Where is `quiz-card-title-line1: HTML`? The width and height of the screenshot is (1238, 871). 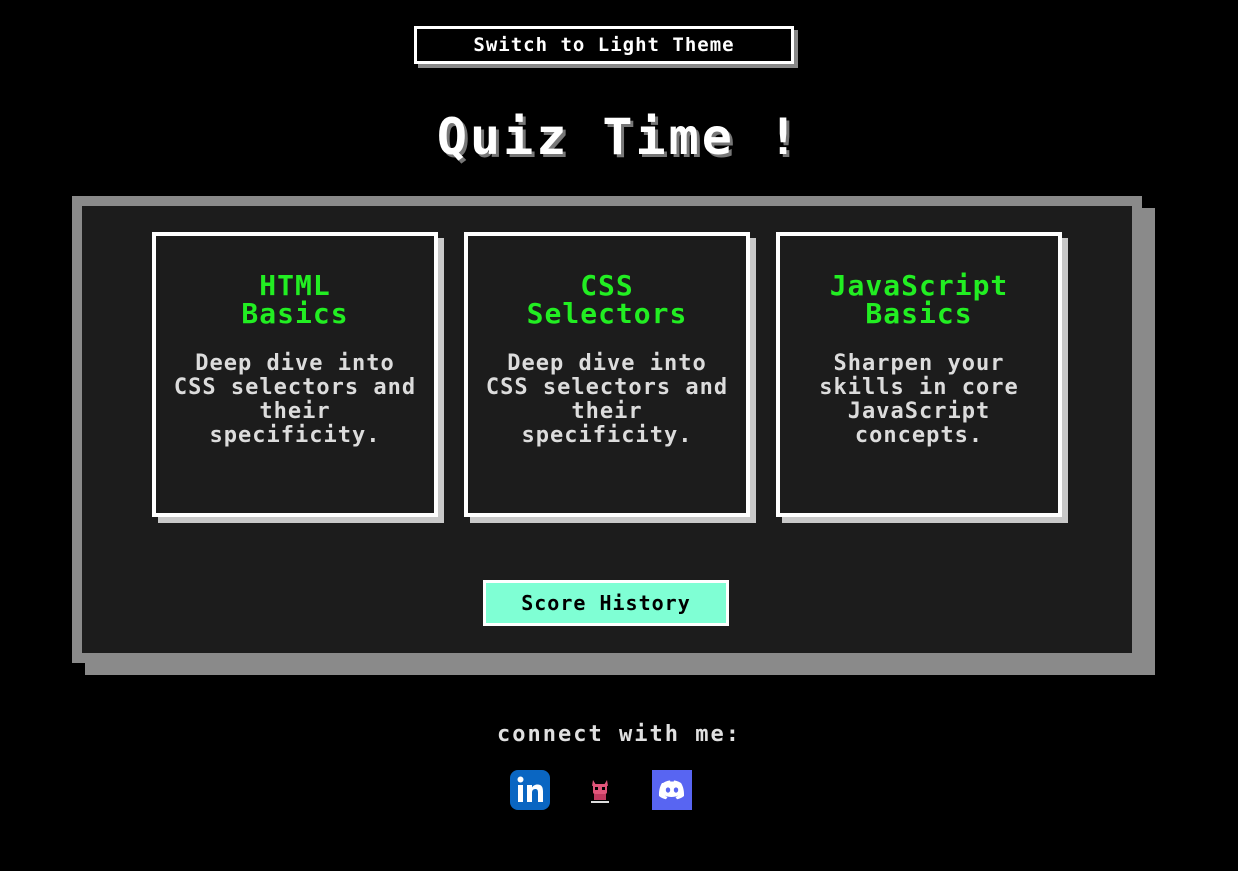
quiz-card-title-line1: HTML is located at coordinates (295, 285).